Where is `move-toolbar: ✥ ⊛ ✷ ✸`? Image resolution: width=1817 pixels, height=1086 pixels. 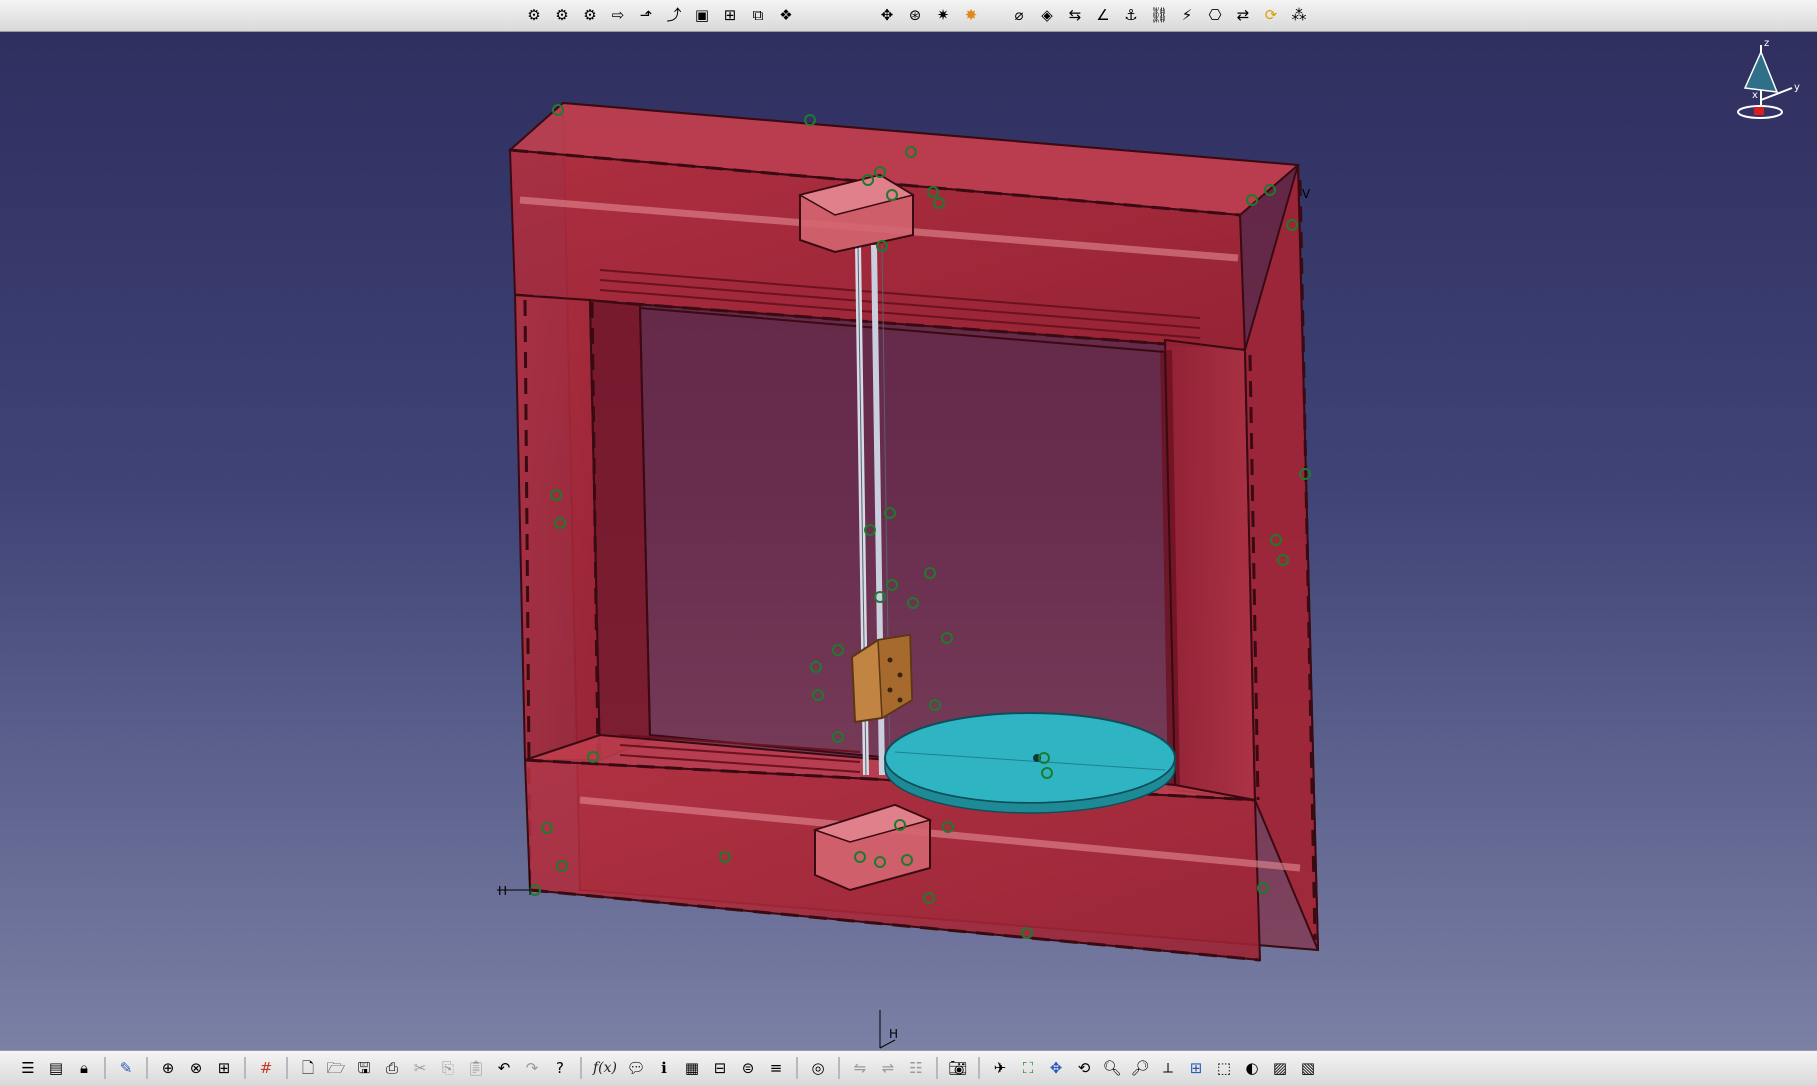 move-toolbar: ✥ ⊛ ✷ ✸ is located at coordinates (929, 15).